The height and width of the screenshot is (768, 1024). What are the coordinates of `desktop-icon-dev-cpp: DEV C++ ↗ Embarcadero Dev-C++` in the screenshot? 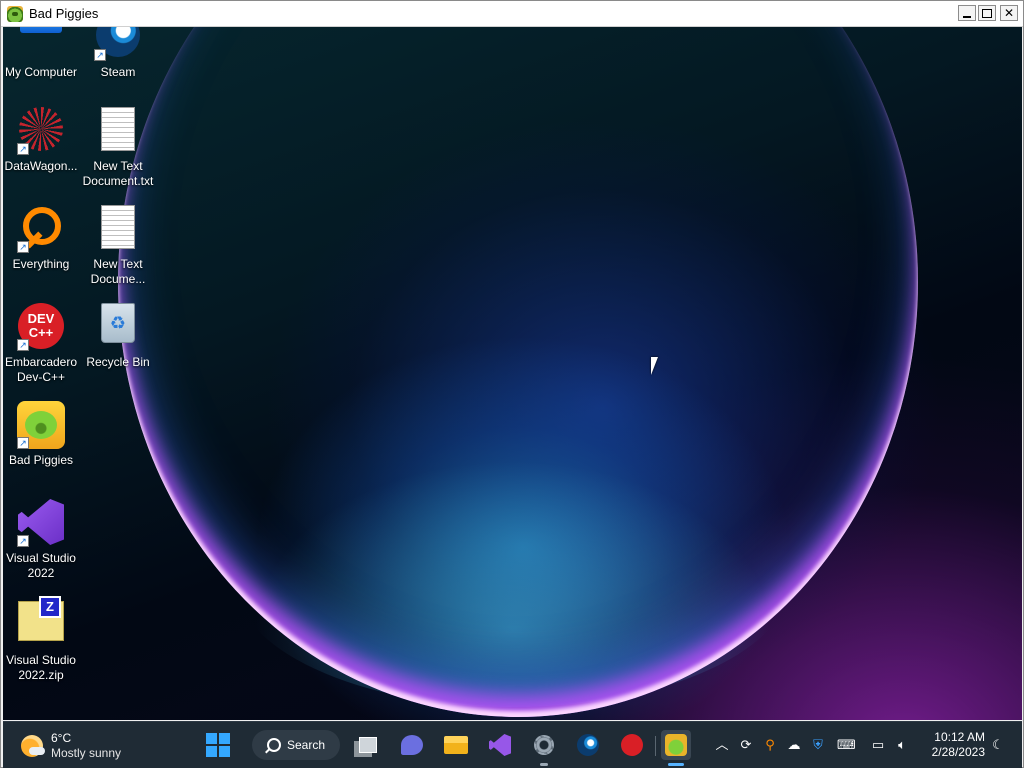 It's located at (42, 344).